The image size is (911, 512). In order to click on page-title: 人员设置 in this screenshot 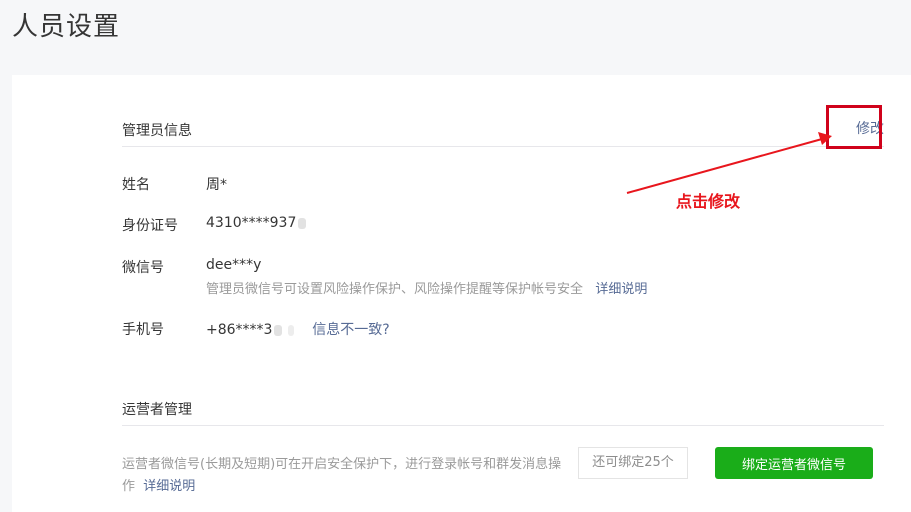, I will do `click(66, 27)`.